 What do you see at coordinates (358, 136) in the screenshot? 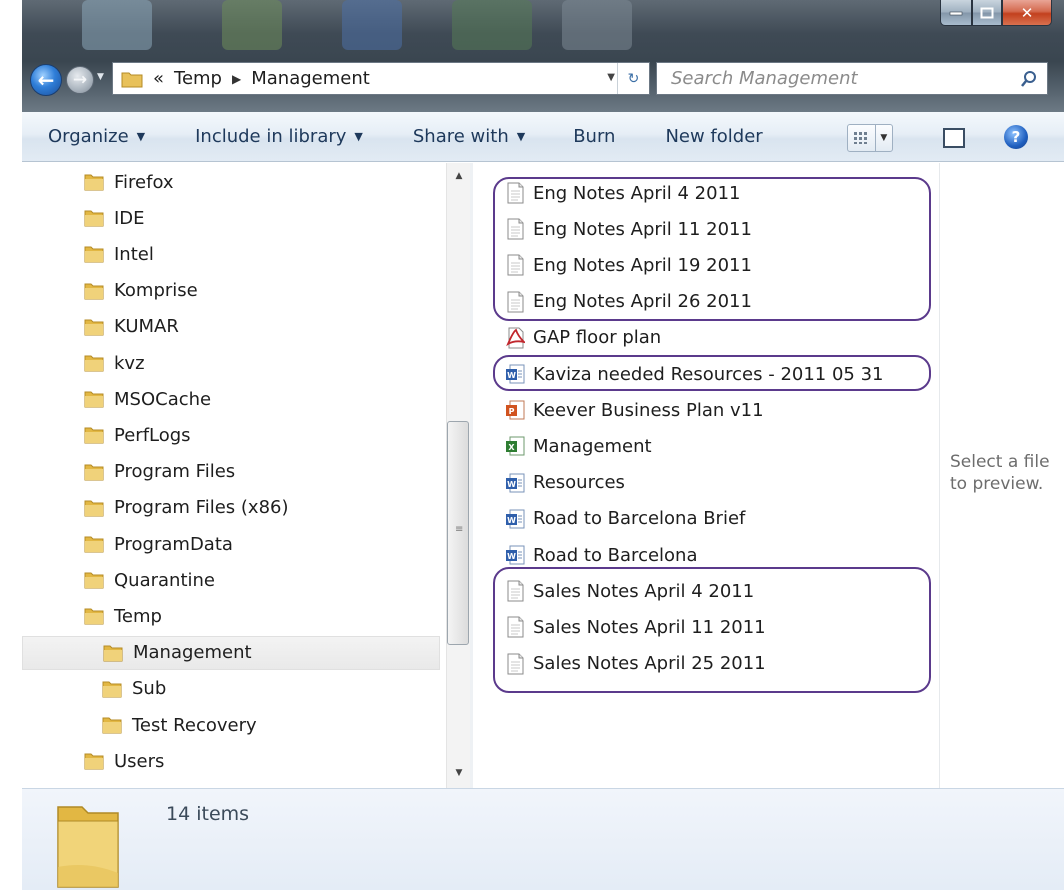
I see `dropdown-arrow-icon: ▼` at bounding box center [358, 136].